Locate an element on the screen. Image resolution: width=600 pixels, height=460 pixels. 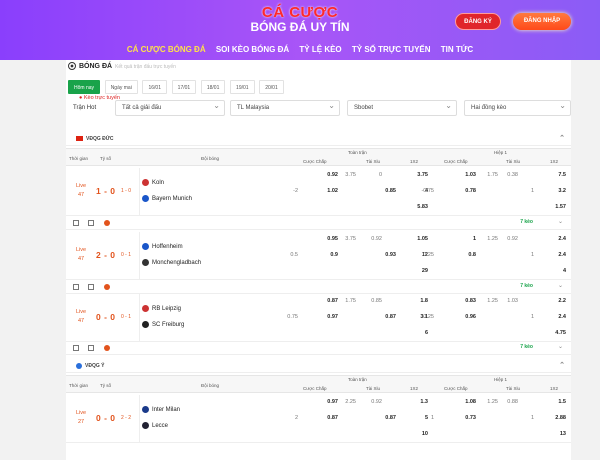
home-team: RB Leipzig is located at coordinates (161, 308).